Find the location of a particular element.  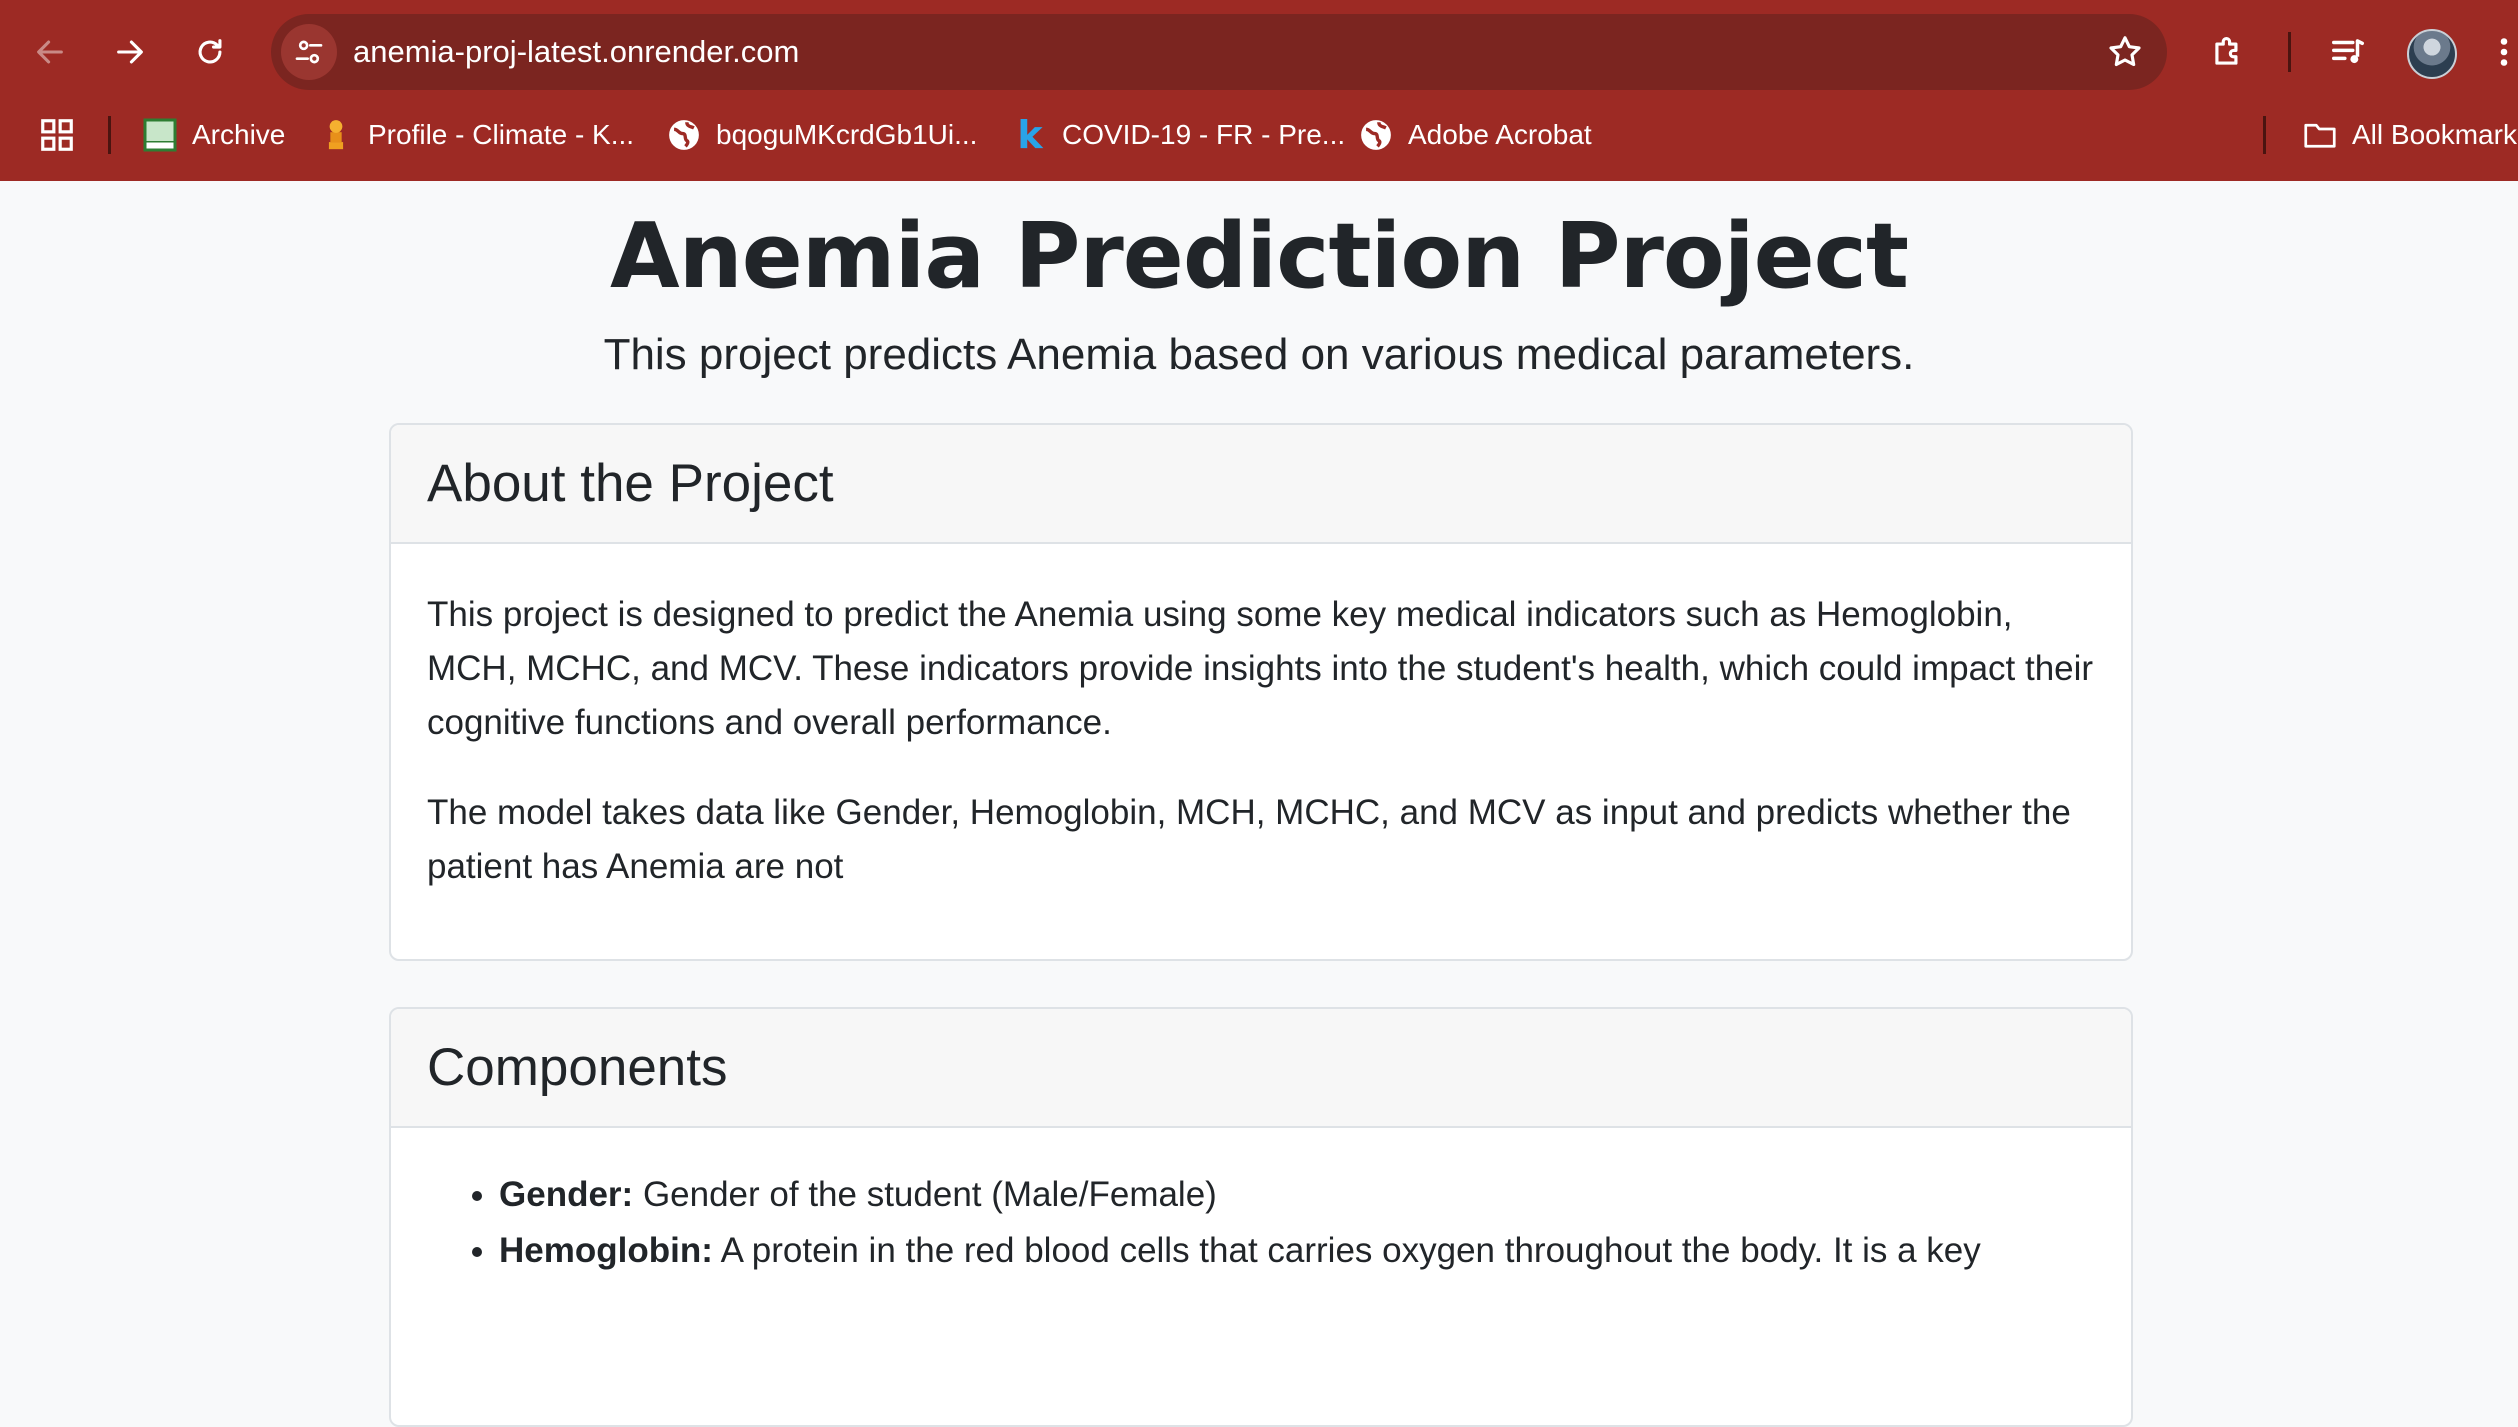

component-term: Gender: is located at coordinates (566, 1194).